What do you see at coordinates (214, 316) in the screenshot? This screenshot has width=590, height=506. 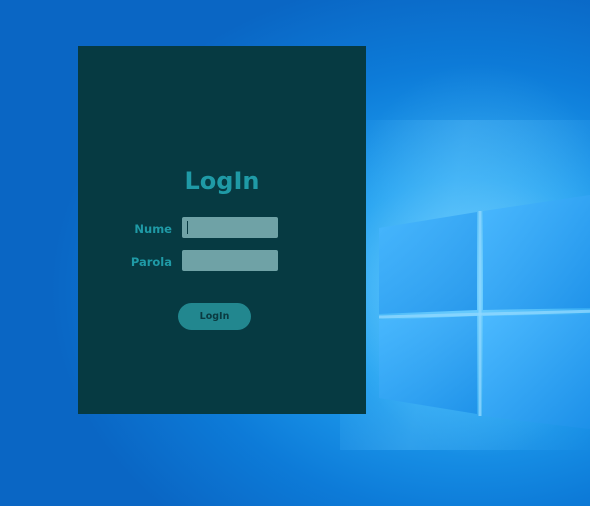 I see `login-button: LogIn` at bounding box center [214, 316].